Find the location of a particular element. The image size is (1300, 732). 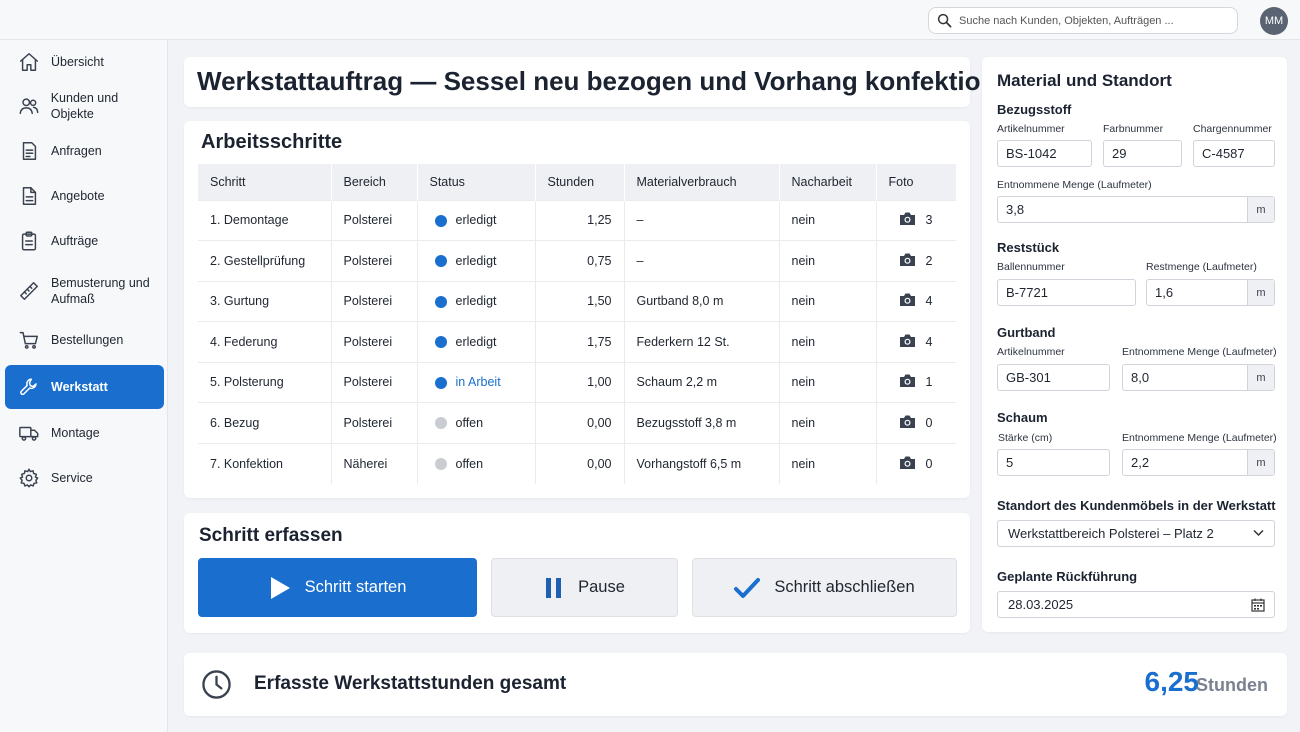

table-row: 1. Demontage Polsterei erledigt 1,25– nein 3 is located at coordinates (577, 220).